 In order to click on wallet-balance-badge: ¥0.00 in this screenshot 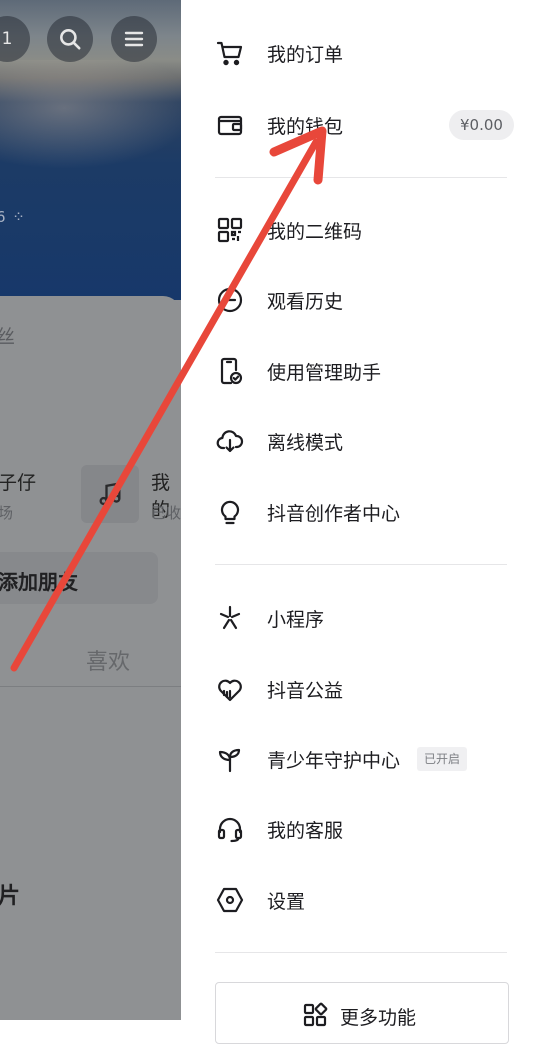, I will do `click(481, 125)`.